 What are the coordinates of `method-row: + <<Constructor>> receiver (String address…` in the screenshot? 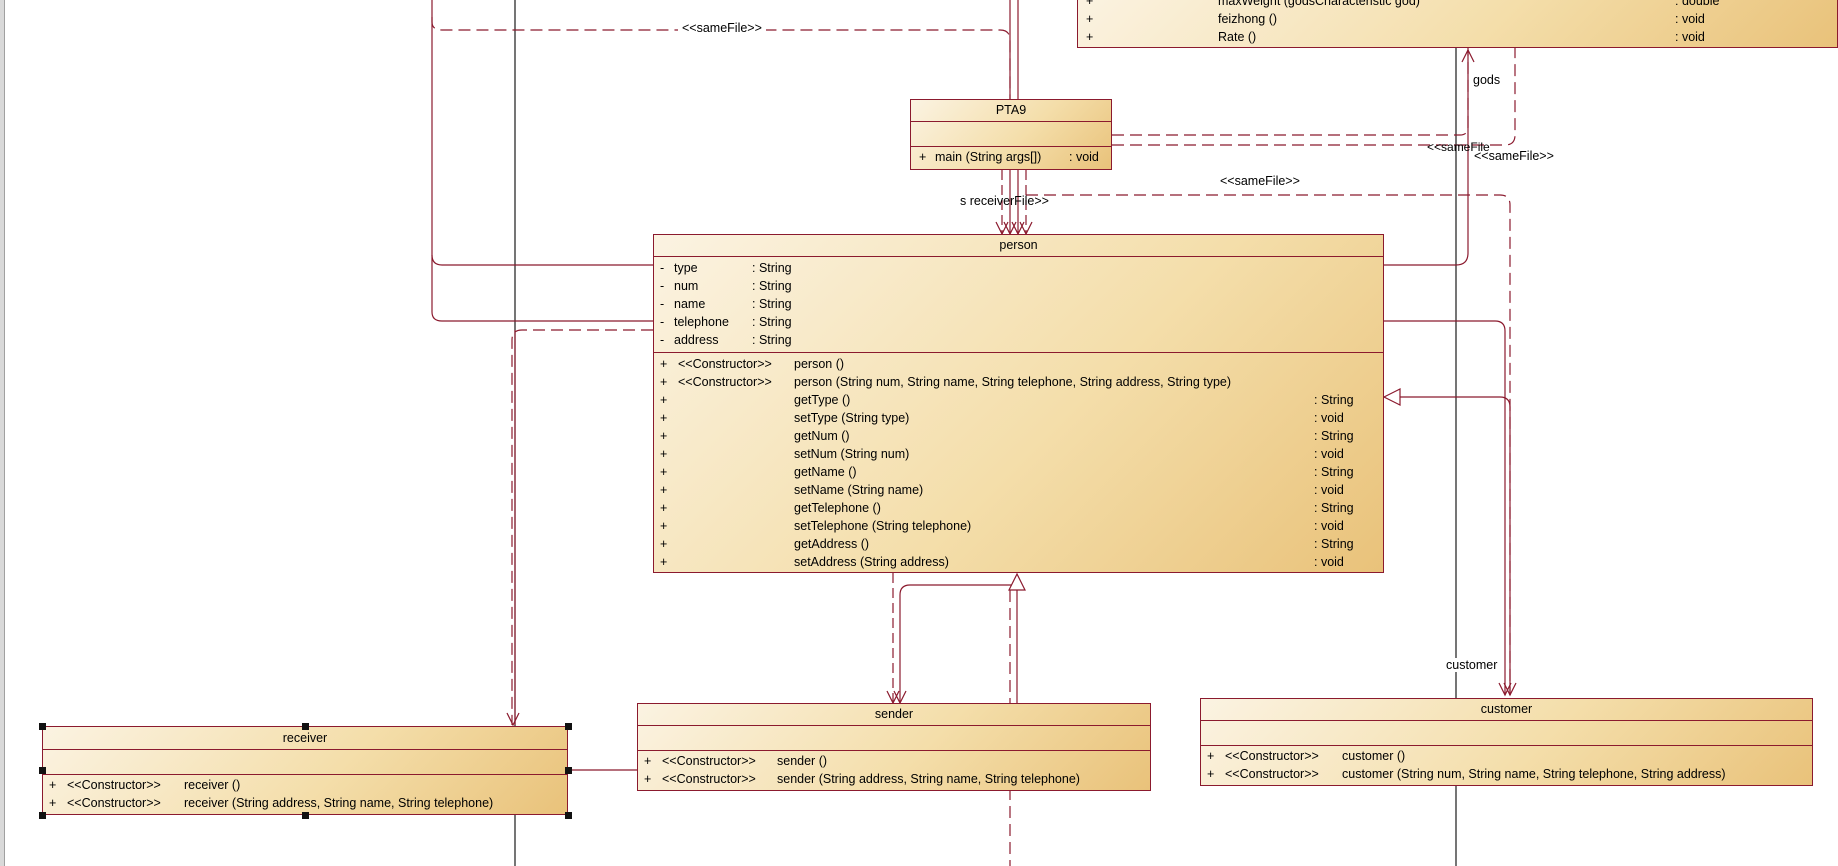 It's located at (305, 803).